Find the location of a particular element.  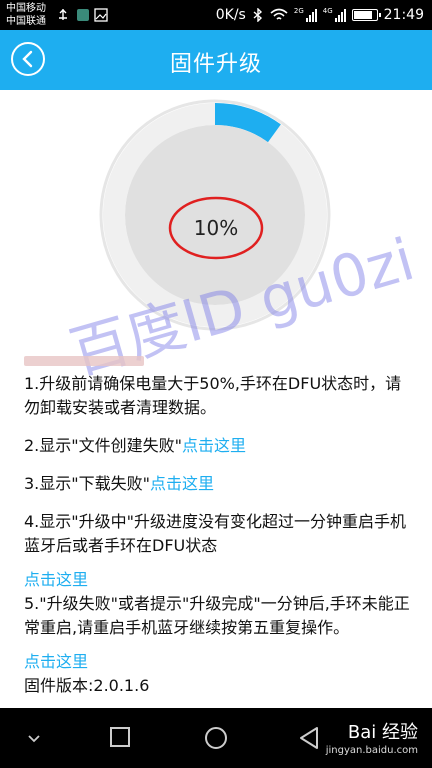

baidu-url: jingyan.baidu.com is located at coordinates (371, 750).